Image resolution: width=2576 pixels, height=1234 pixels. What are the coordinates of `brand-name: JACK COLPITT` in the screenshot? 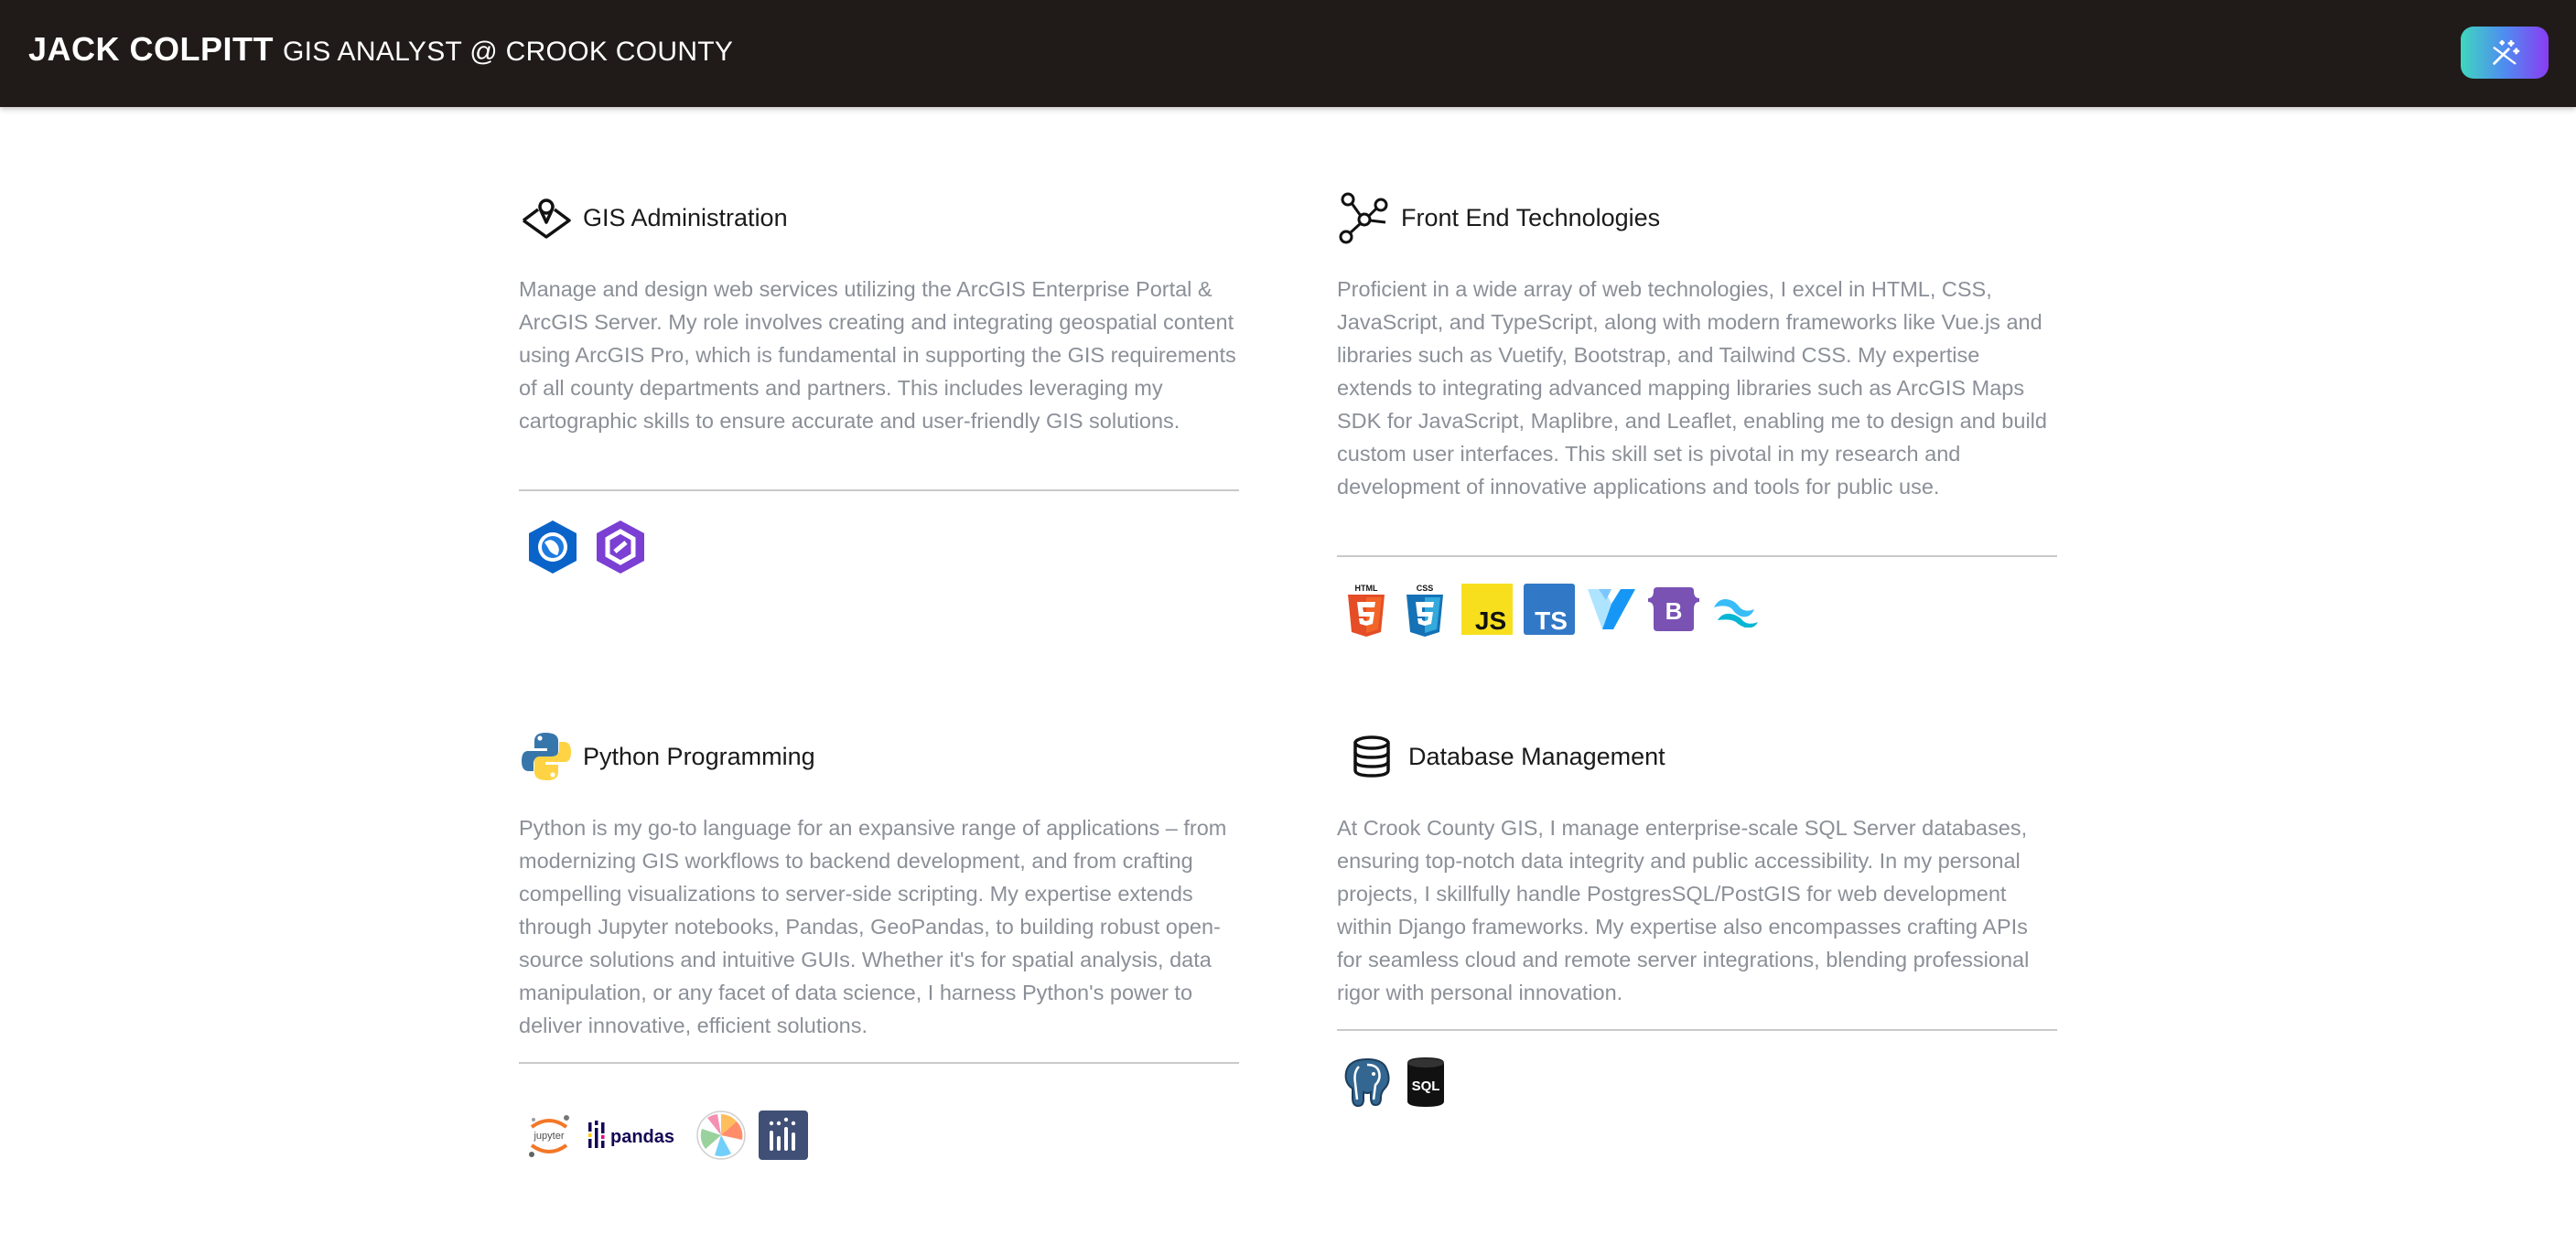 It's located at (151, 50).